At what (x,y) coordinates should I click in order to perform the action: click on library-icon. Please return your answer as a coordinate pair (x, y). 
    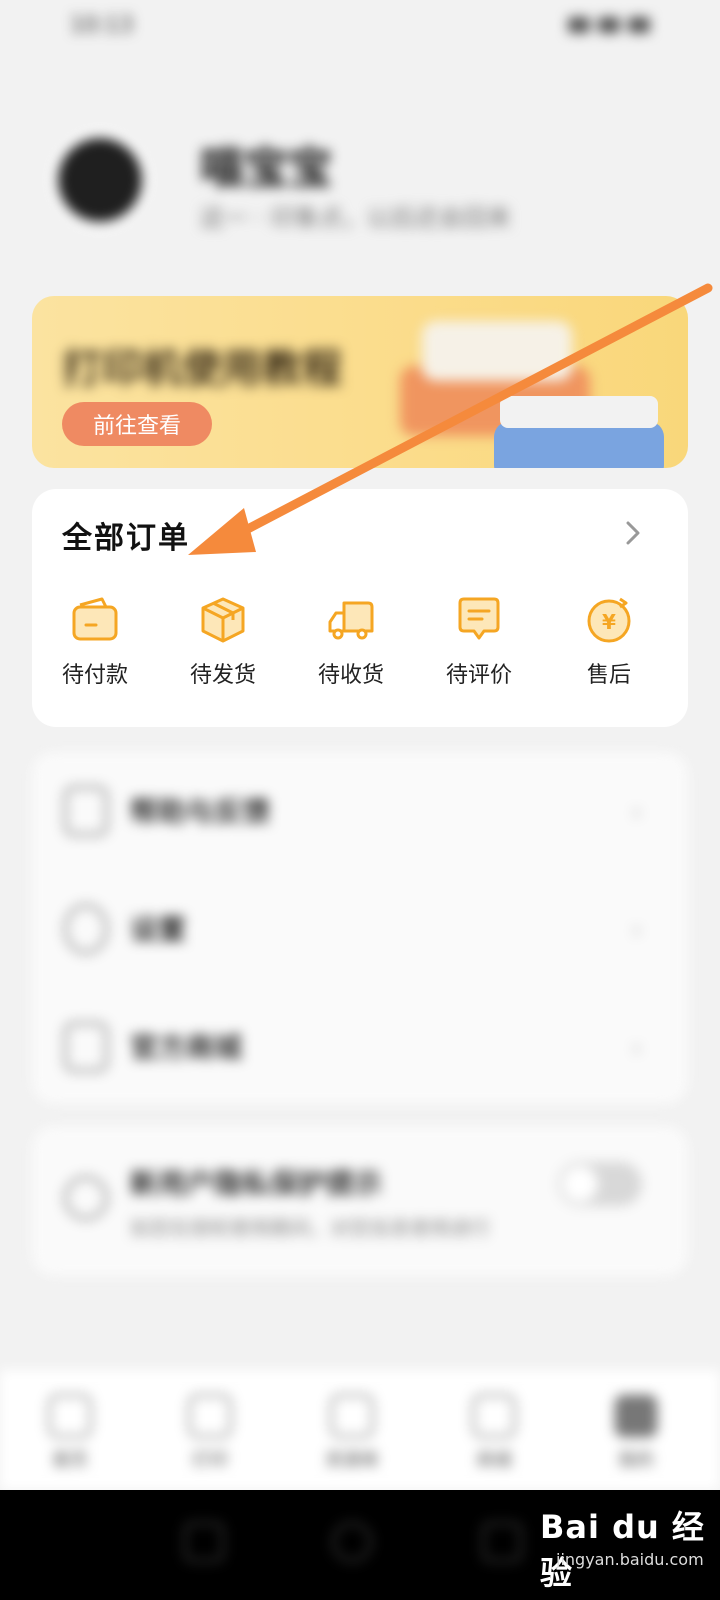
    Looking at the image, I should click on (352, 1416).